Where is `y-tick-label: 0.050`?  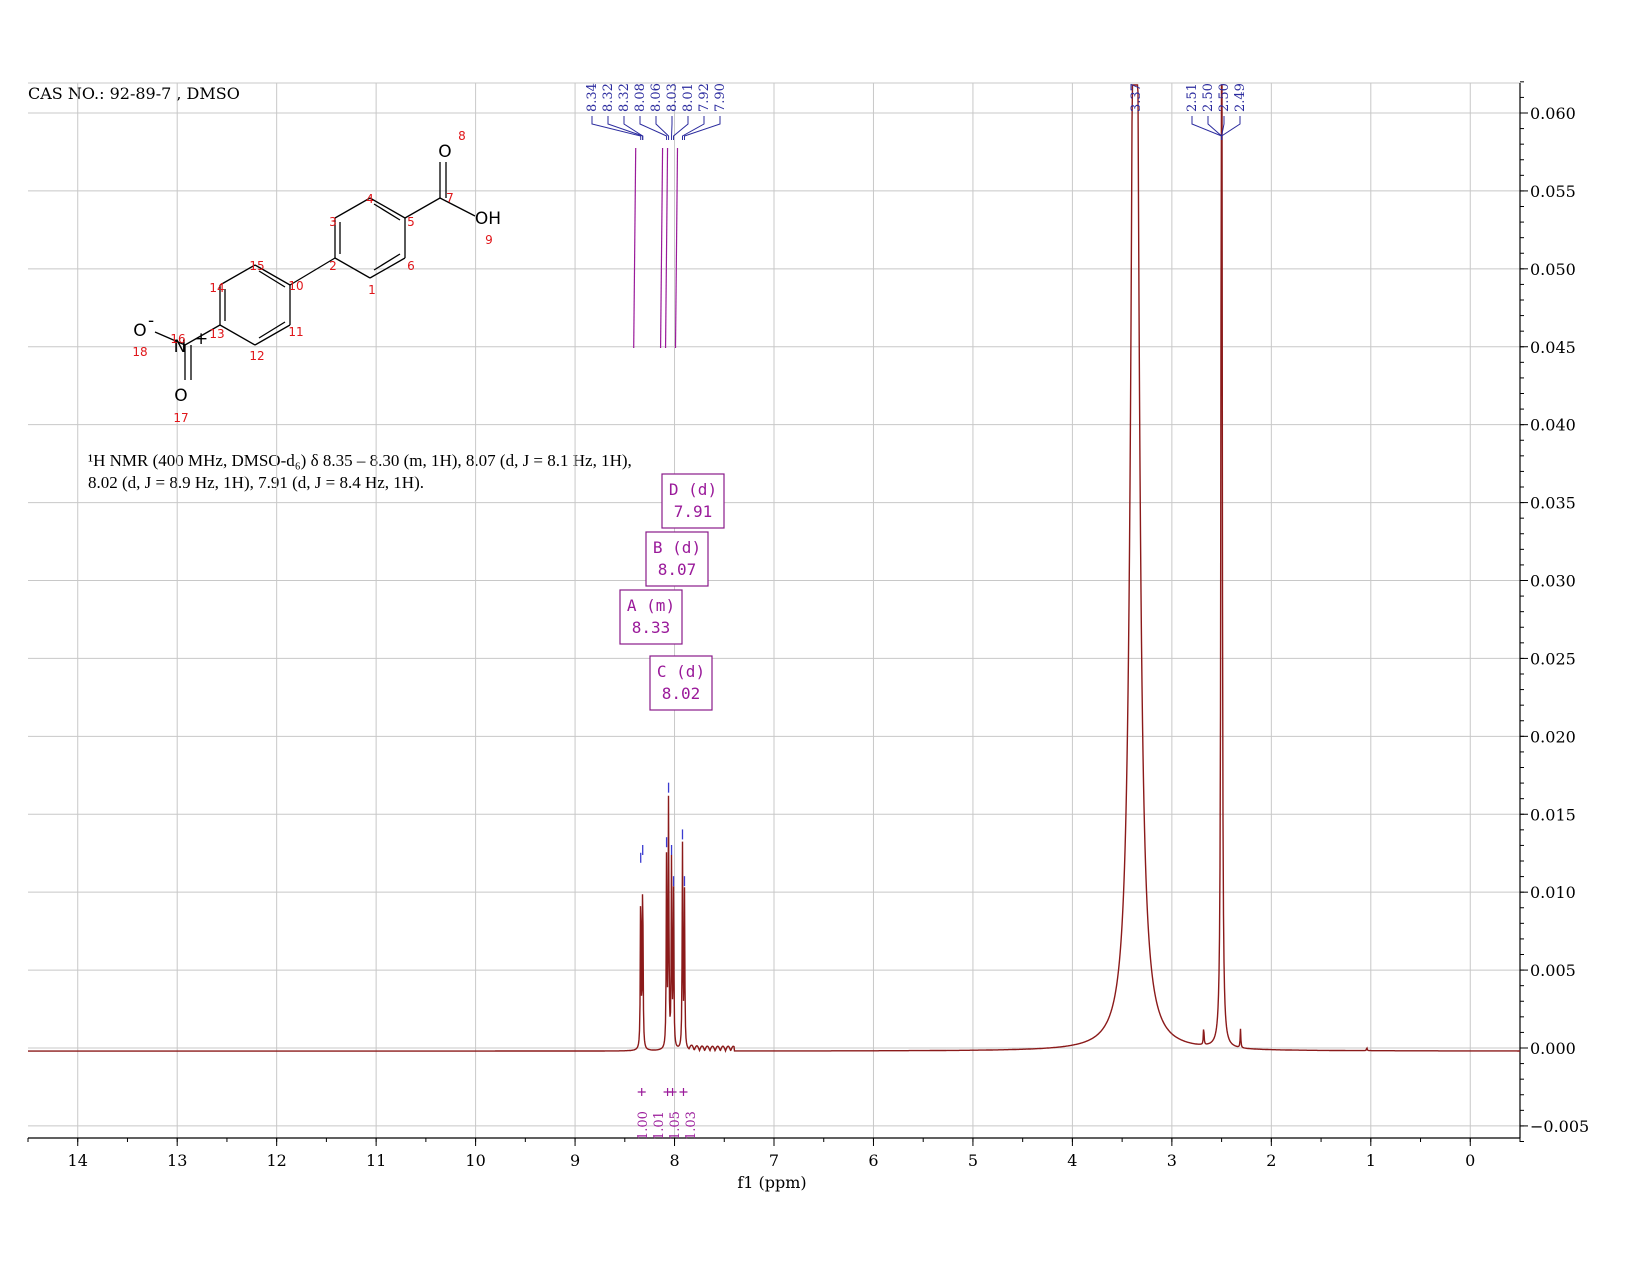
y-tick-label: 0.050 is located at coordinates (1553, 269).